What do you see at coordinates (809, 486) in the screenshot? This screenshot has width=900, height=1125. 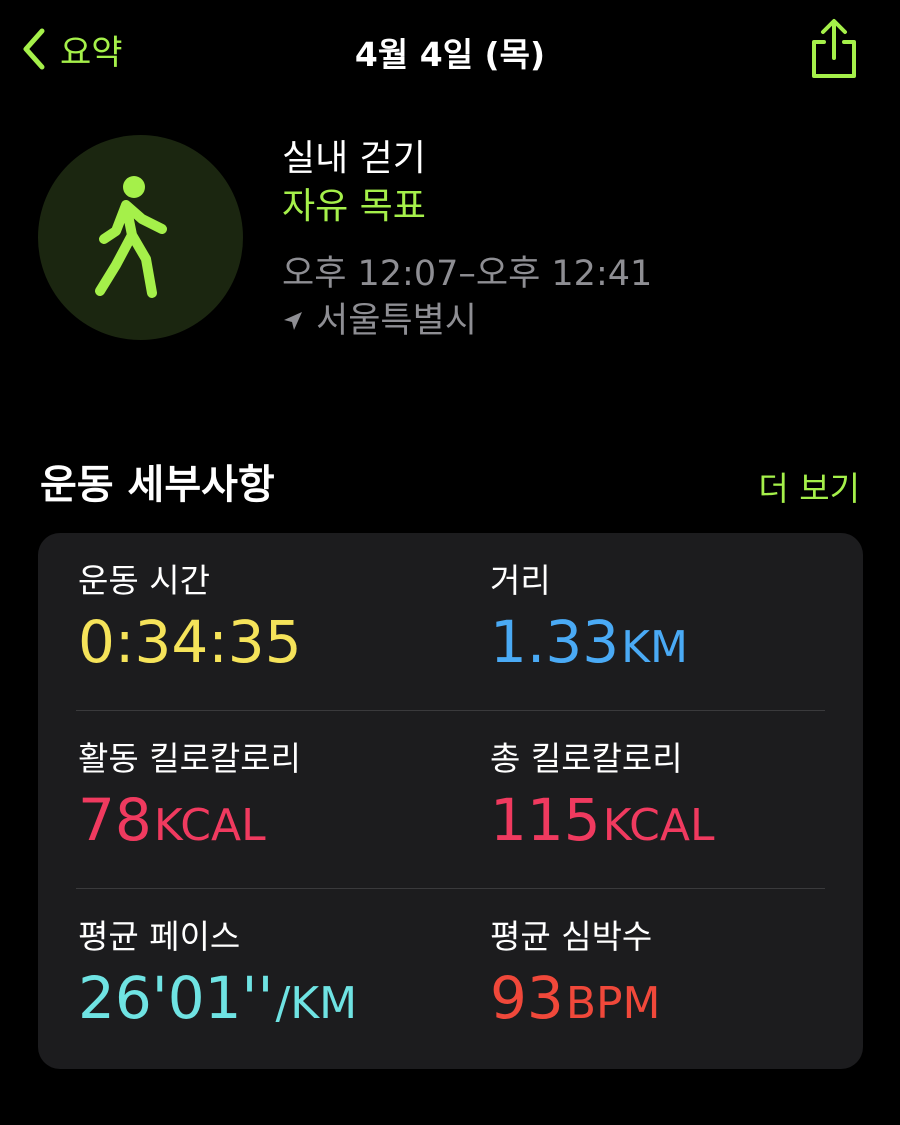 I see `show-more-link: 더 보기` at bounding box center [809, 486].